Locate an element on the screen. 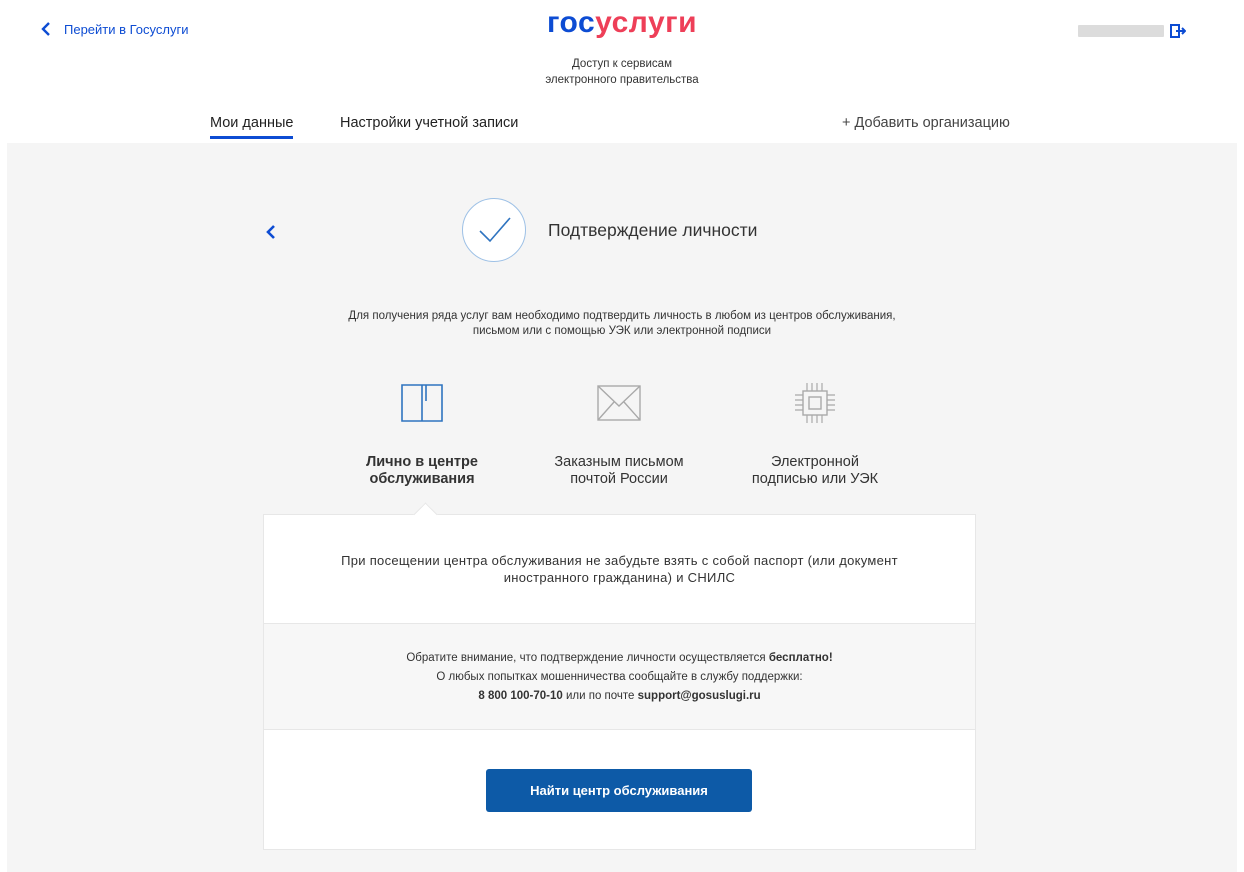 This screenshot has width=1244, height=872. method-registered-mail: Заказным письмом почтой России is located at coordinates (619, 434).